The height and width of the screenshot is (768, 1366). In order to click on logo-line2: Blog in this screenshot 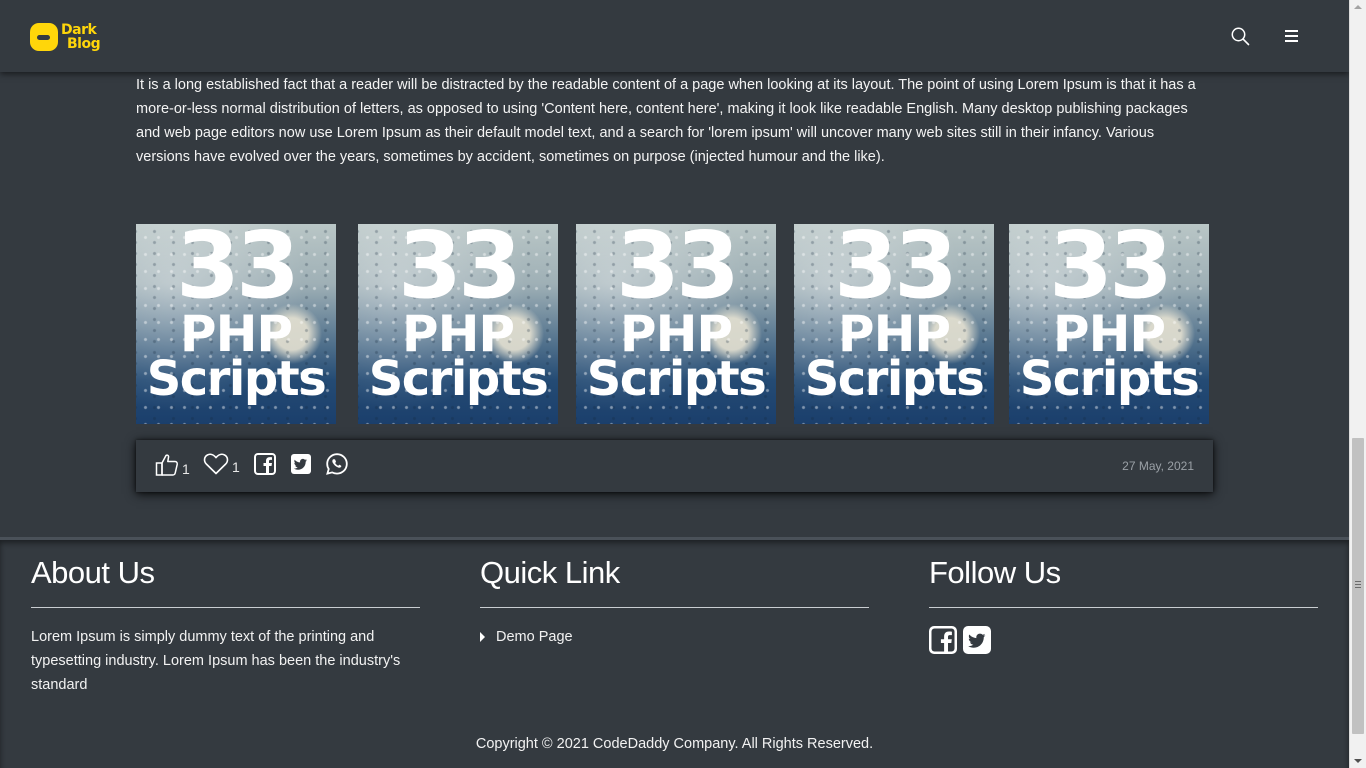, I will do `click(84, 44)`.